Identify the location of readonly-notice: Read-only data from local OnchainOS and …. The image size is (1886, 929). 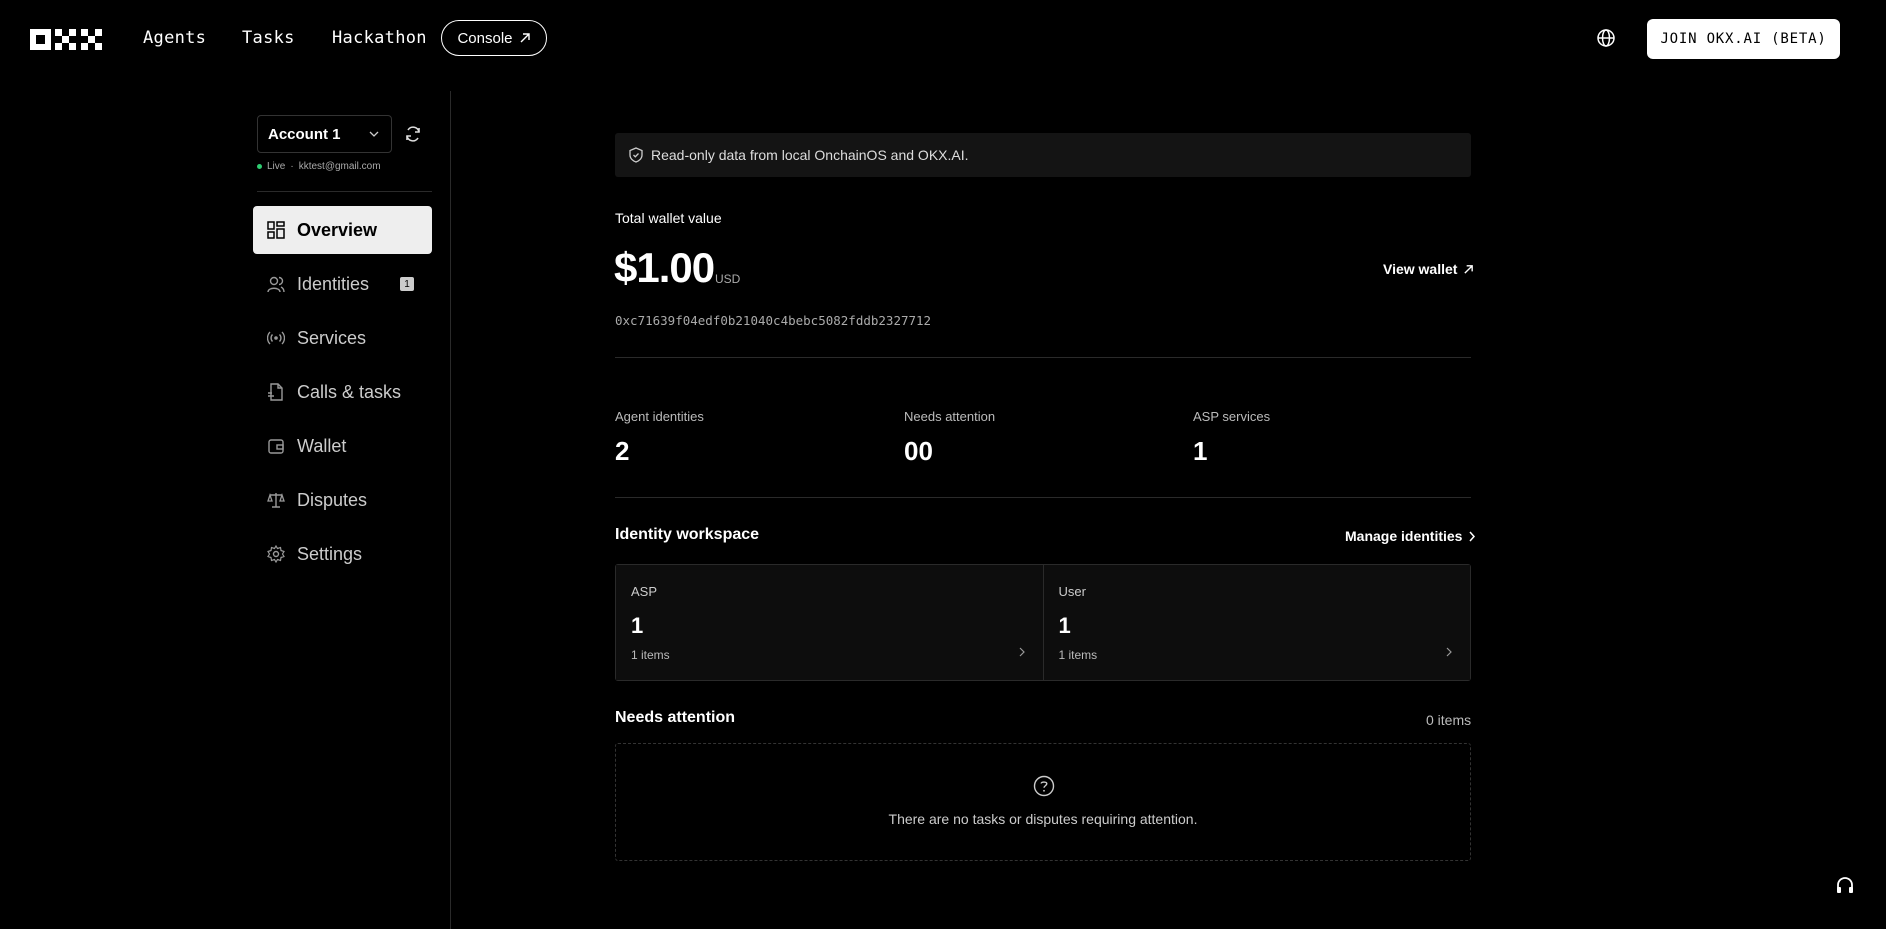
(1043, 155).